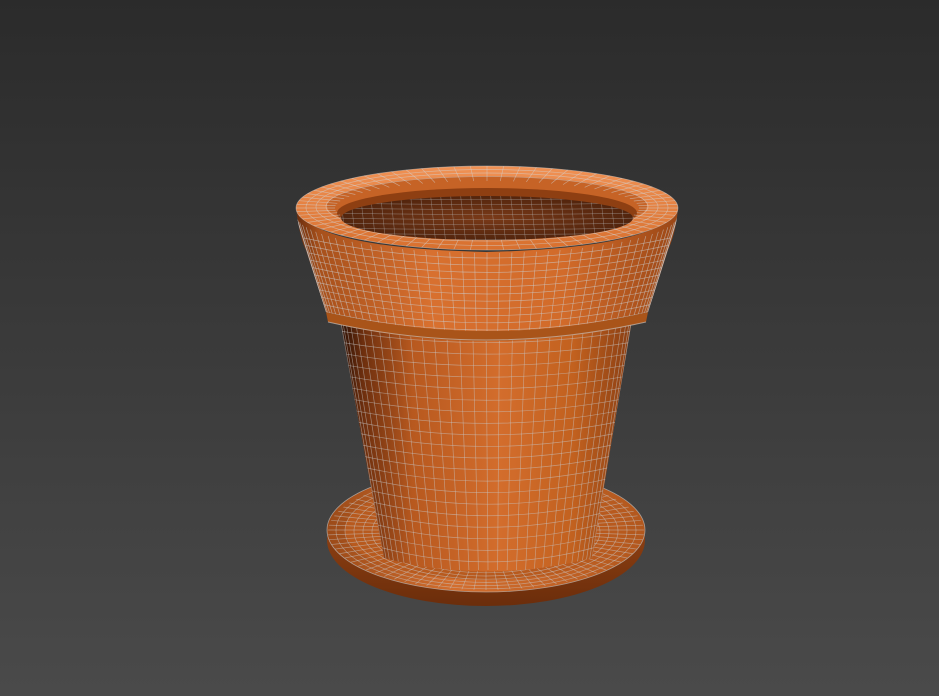 The image size is (939, 696). I want to click on pot-body, so click(486, 452).